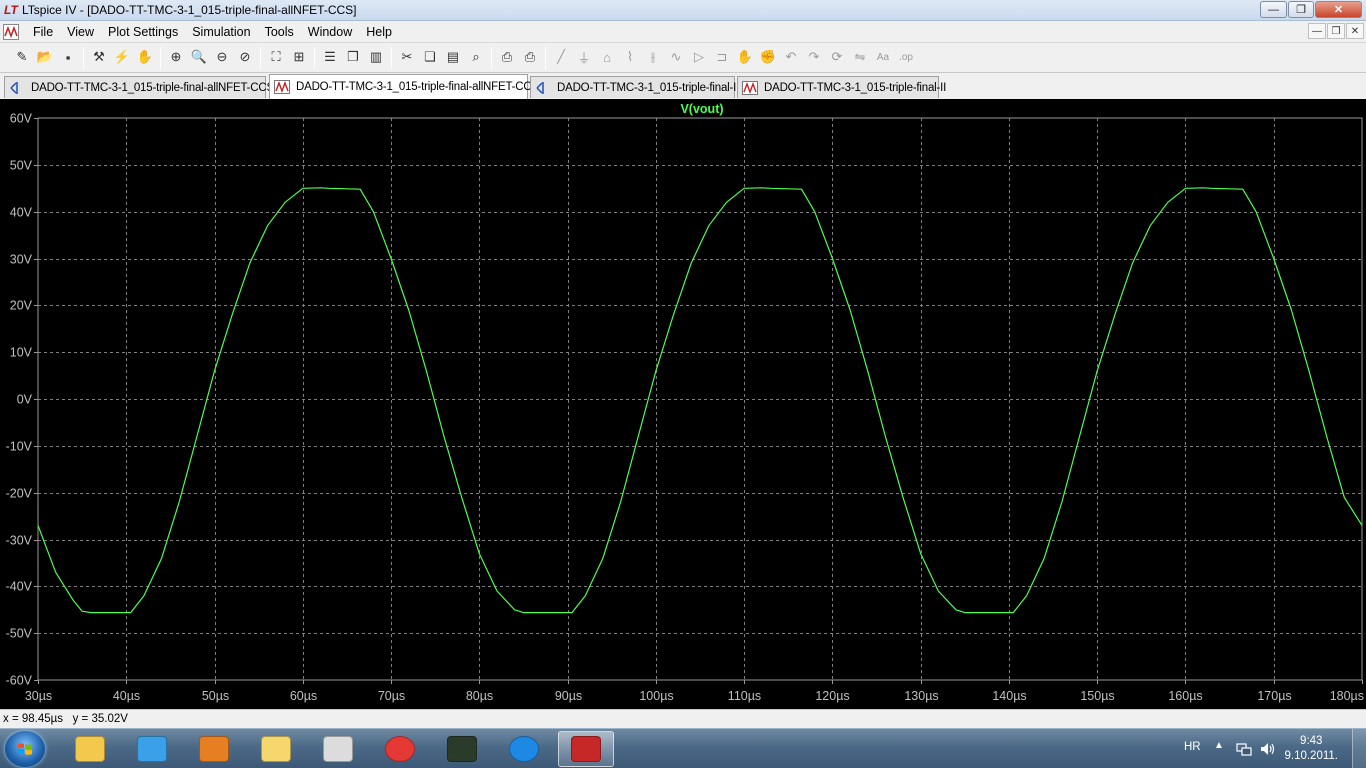 The image size is (1366, 768). What do you see at coordinates (883, 57) in the screenshot?
I see `text-icon: Aa` at bounding box center [883, 57].